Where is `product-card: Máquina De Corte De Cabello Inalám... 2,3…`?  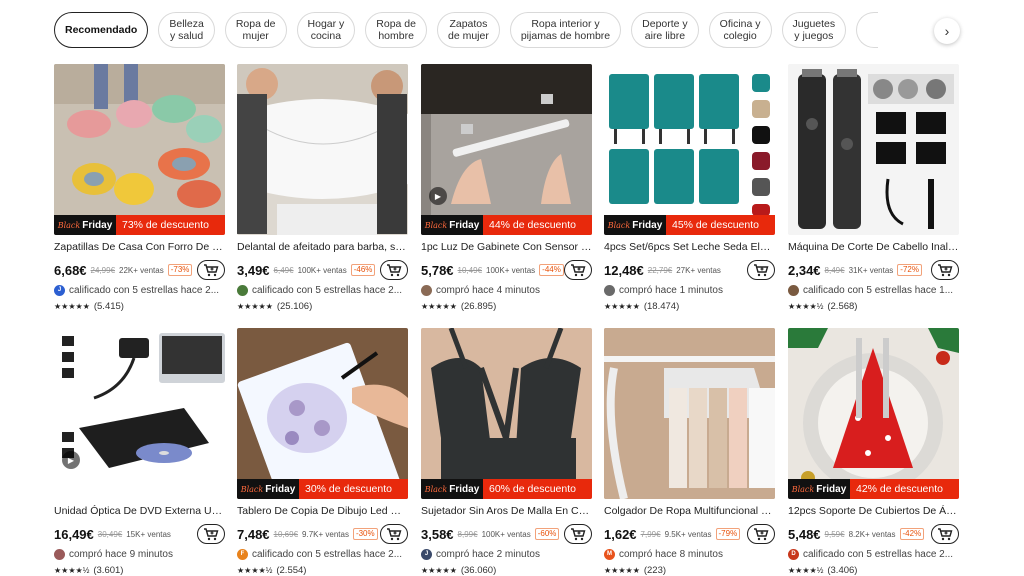
product-card: Máquina De Corte De Cabello Inalám... 2,3… is located at coordinates (873, 188).